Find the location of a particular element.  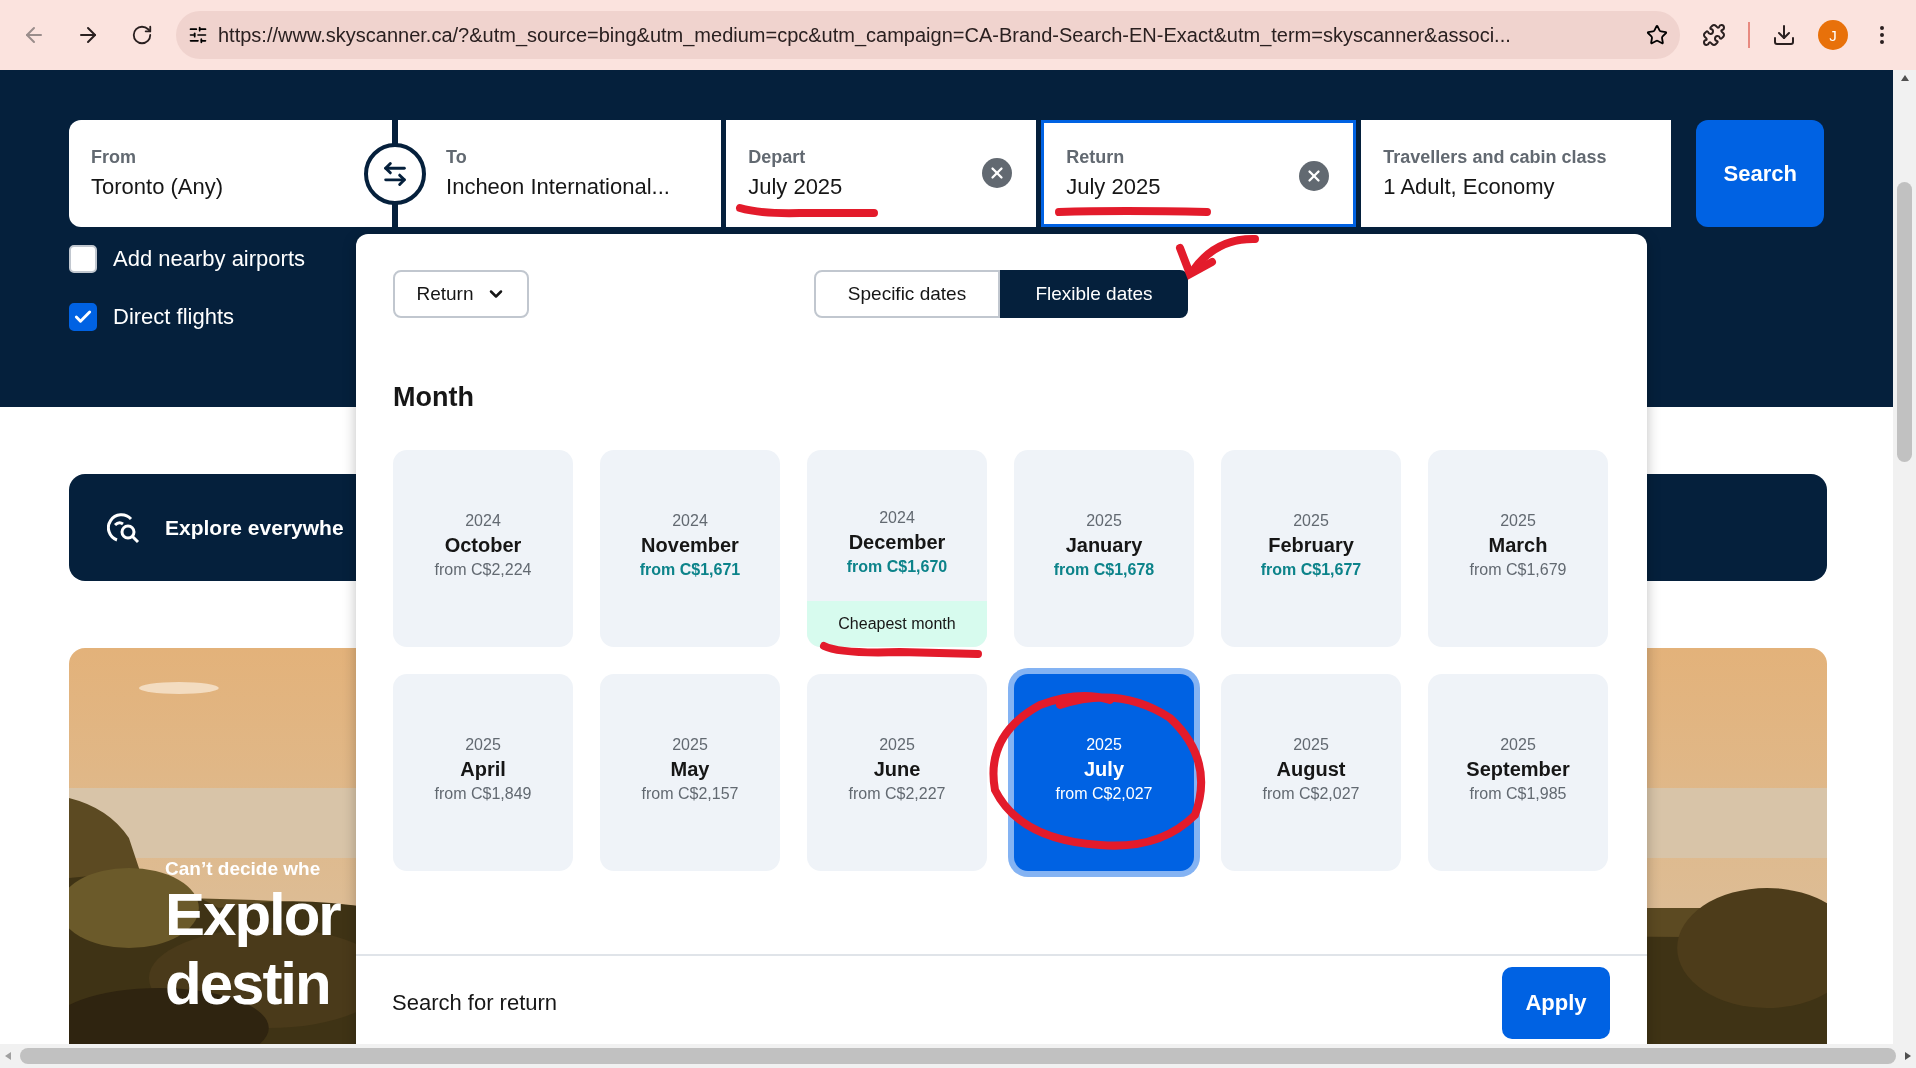

field-value: Toronto (Any) is located at coordinates (157, 187).